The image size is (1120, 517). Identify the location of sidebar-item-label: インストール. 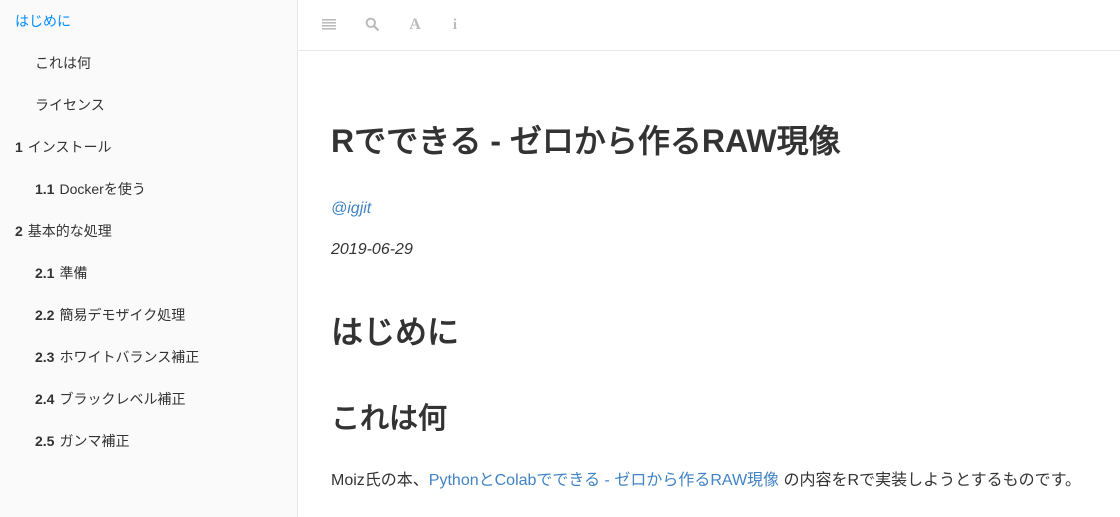
(69, 147).